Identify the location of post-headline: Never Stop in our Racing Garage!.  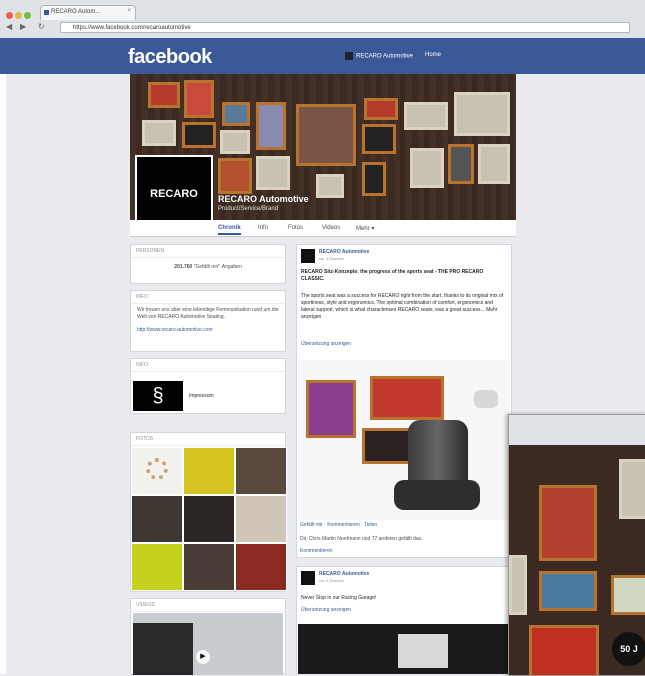
(339, 598).